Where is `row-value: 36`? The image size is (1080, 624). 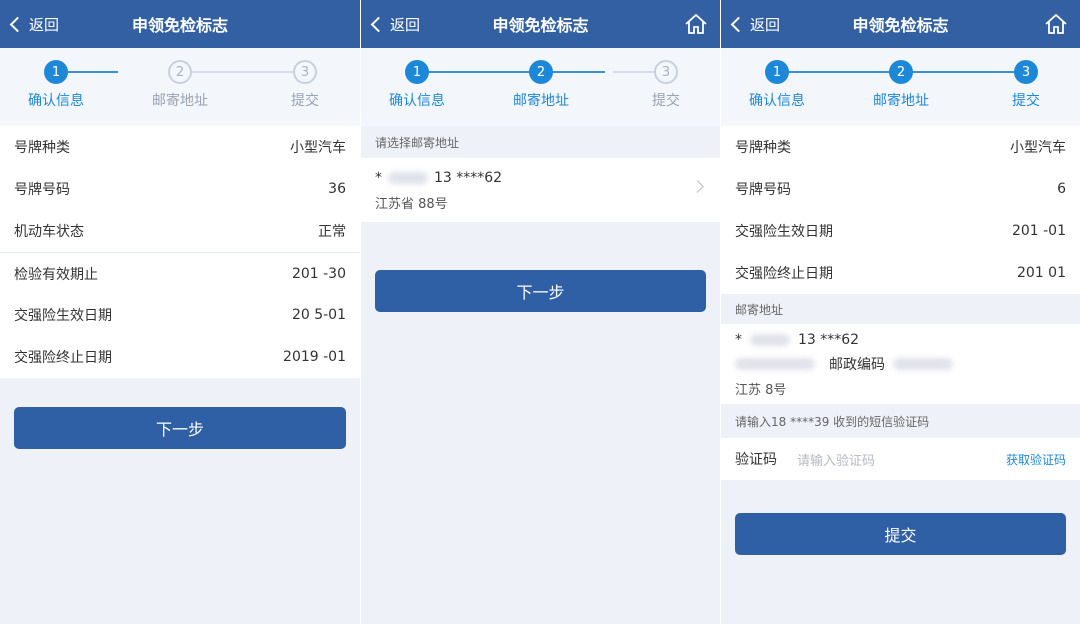
row-value: 36 is located at coordinates (337, 189).